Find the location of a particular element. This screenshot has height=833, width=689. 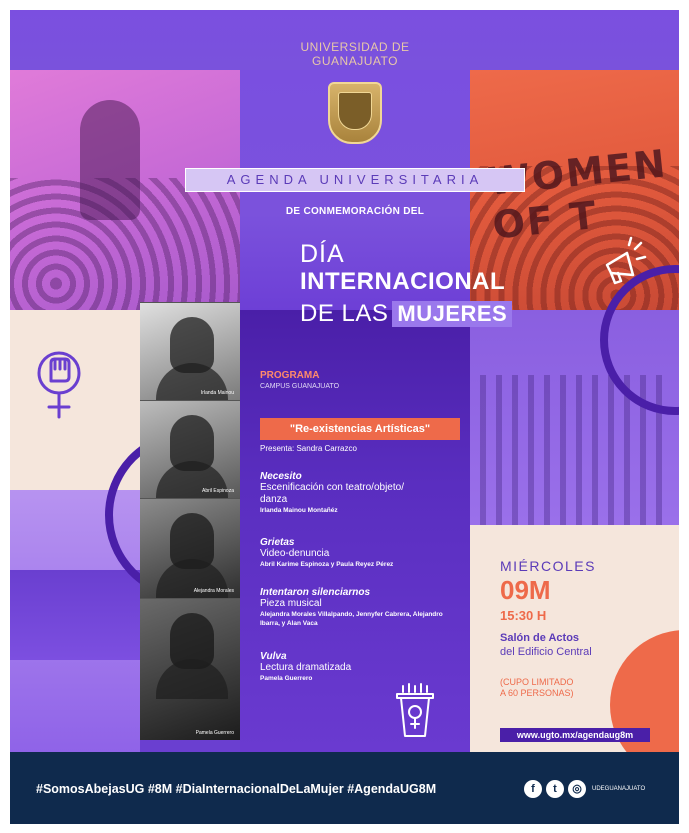

photo-caption: Irlanda Mainou is located at coordinates (217, 393).